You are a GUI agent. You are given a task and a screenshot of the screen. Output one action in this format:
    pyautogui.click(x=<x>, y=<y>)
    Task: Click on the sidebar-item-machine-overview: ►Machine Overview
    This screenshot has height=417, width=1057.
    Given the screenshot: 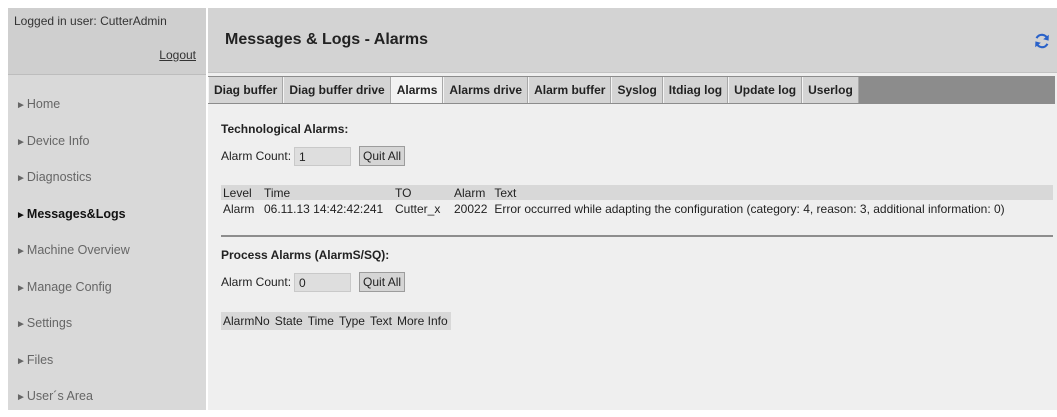 What is the action you would take?
    pyautogui.click(x=107, y=250)
    